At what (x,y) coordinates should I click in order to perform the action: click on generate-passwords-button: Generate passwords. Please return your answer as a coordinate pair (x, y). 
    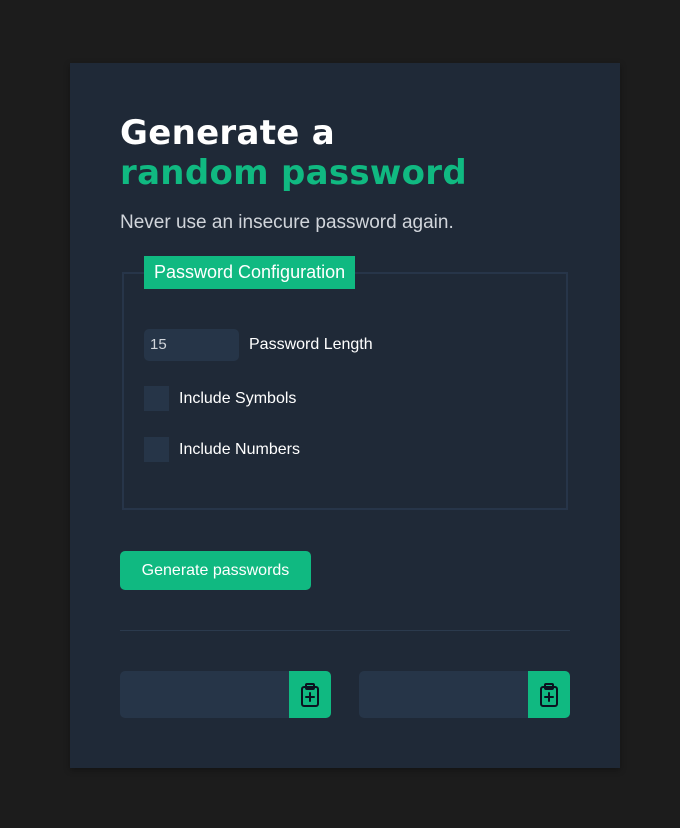
    Looking at the image, I should click on (215, 570).